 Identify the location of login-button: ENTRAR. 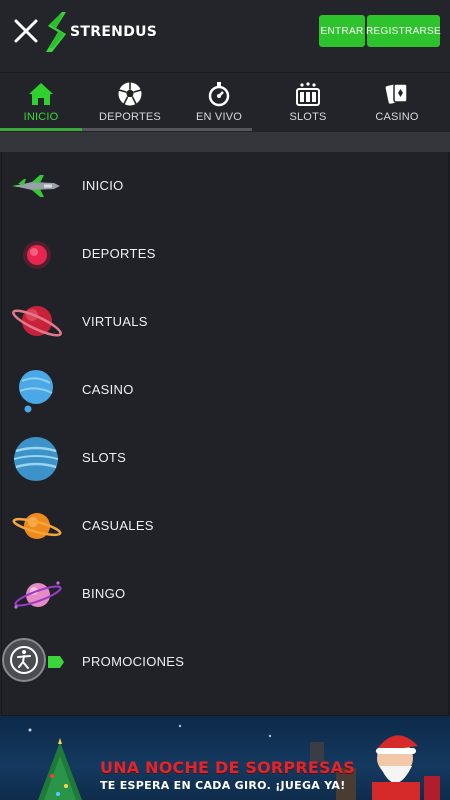
(342, 31).